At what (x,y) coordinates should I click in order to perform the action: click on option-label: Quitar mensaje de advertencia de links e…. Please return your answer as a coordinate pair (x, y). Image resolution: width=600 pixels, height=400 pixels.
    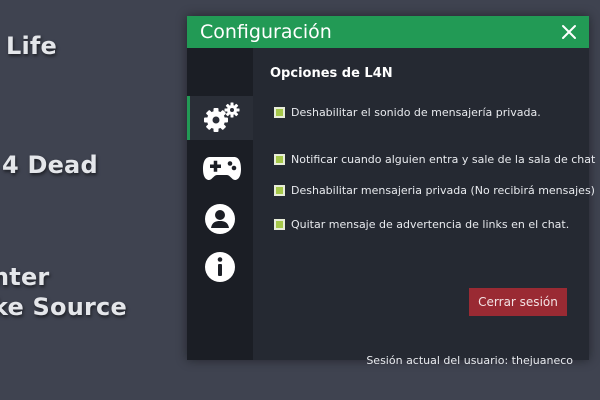
    Looking at the image, I should click on (430, 224).